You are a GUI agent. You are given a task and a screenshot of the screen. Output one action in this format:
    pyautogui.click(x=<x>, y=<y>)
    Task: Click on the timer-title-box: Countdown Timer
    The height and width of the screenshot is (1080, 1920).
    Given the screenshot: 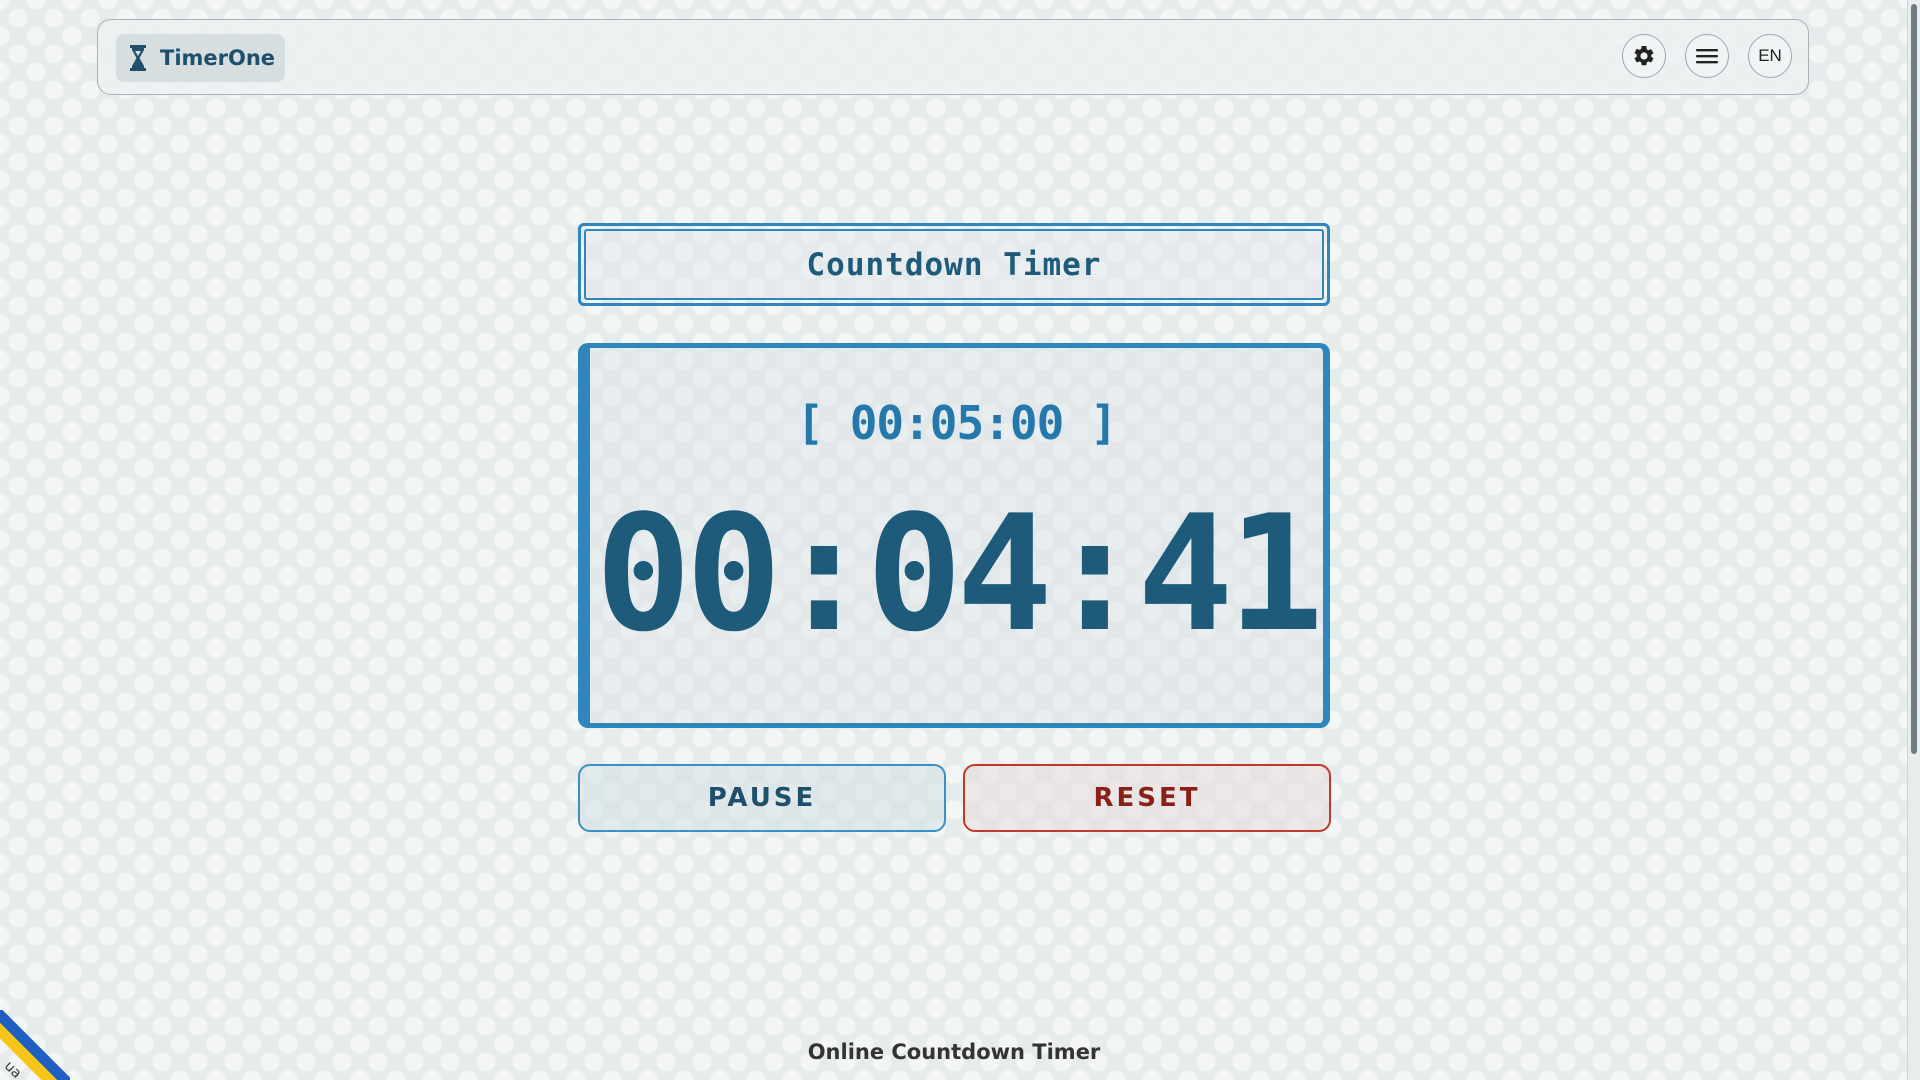 What is the action you would take?
    pyautogui.click(x=954, y=264)
    